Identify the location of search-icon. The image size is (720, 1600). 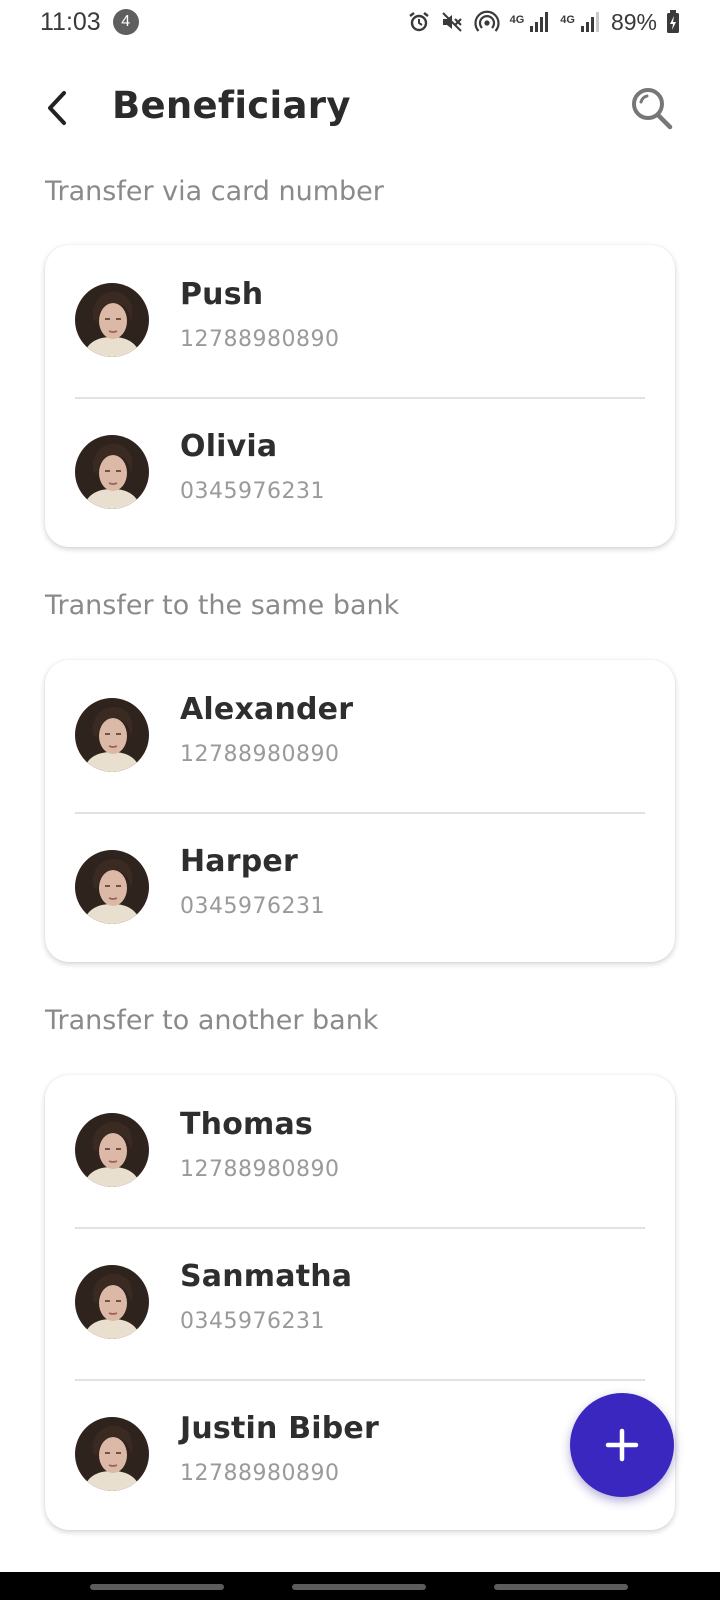
(652, 109).